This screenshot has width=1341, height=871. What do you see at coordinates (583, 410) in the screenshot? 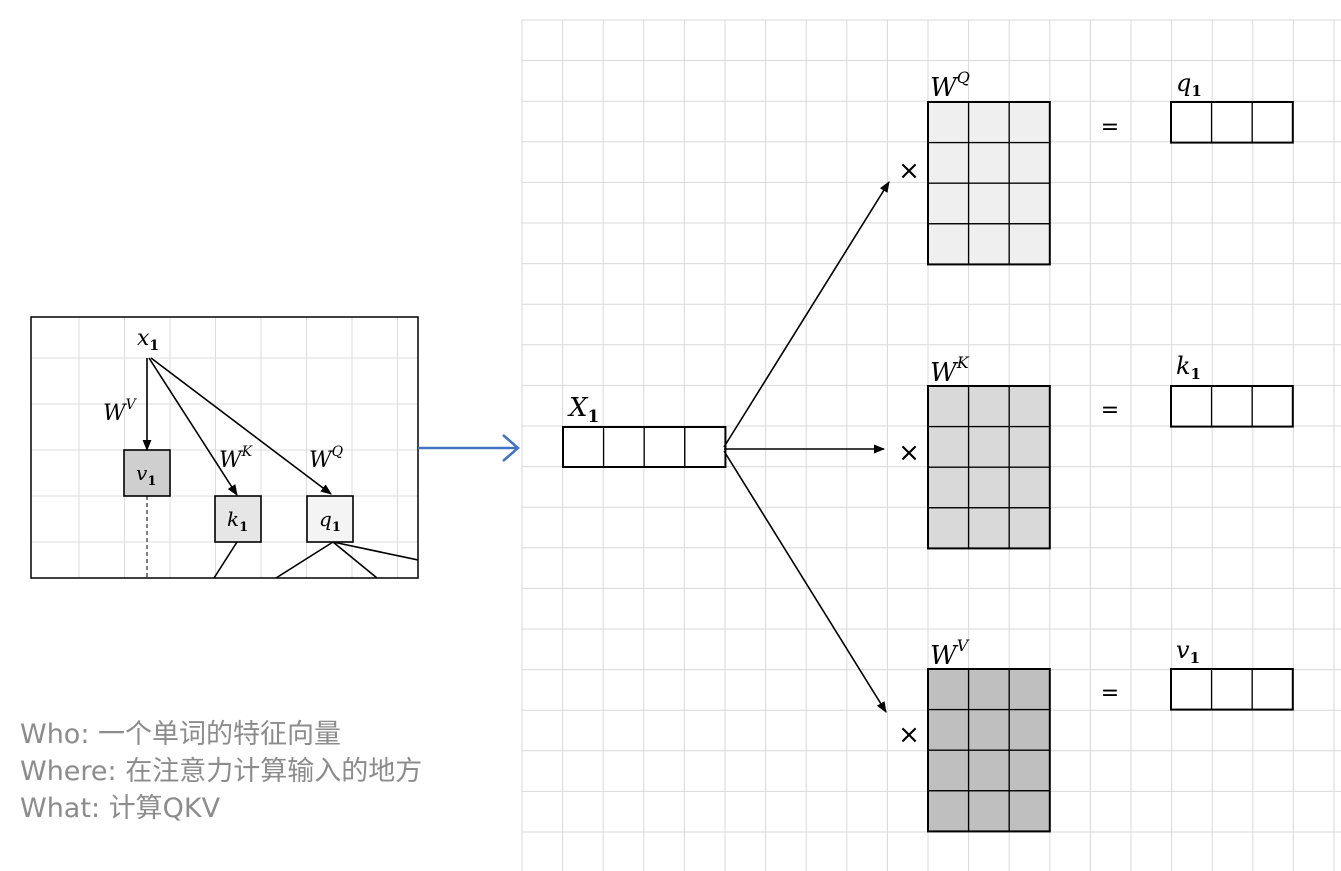
I see `x1-vector-label: X1` at bounding box center [583, 410].